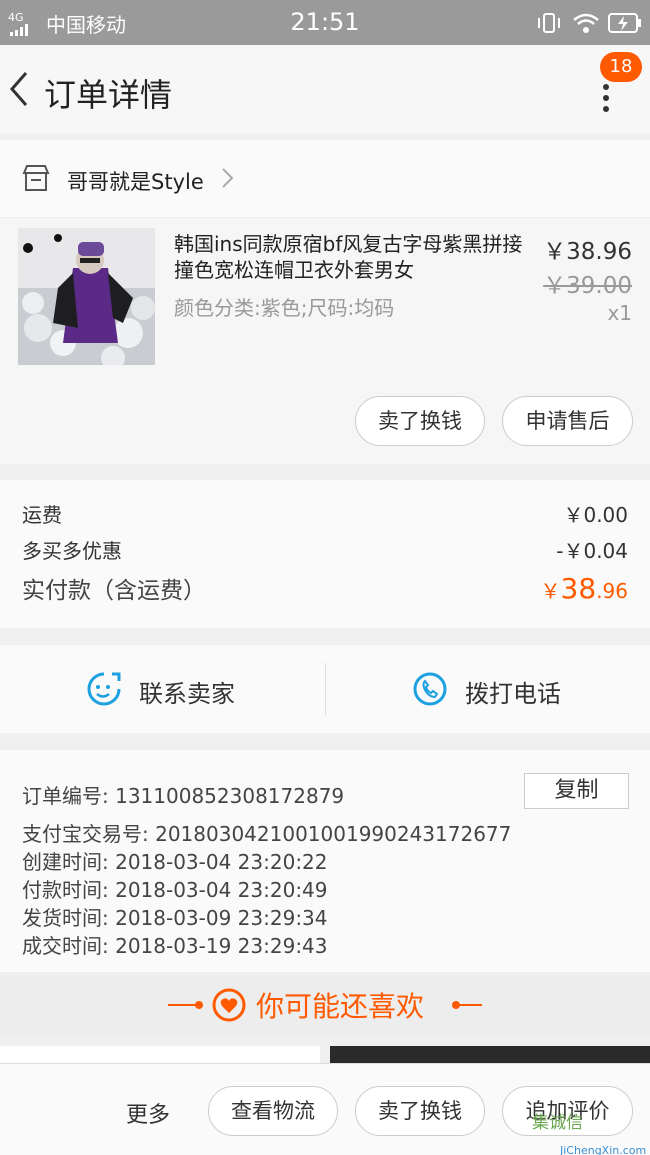 The height and width of the screenshot is (1155, 650). I want to click on recommend-header: 你可能还喜欢, so click(325, 1005).